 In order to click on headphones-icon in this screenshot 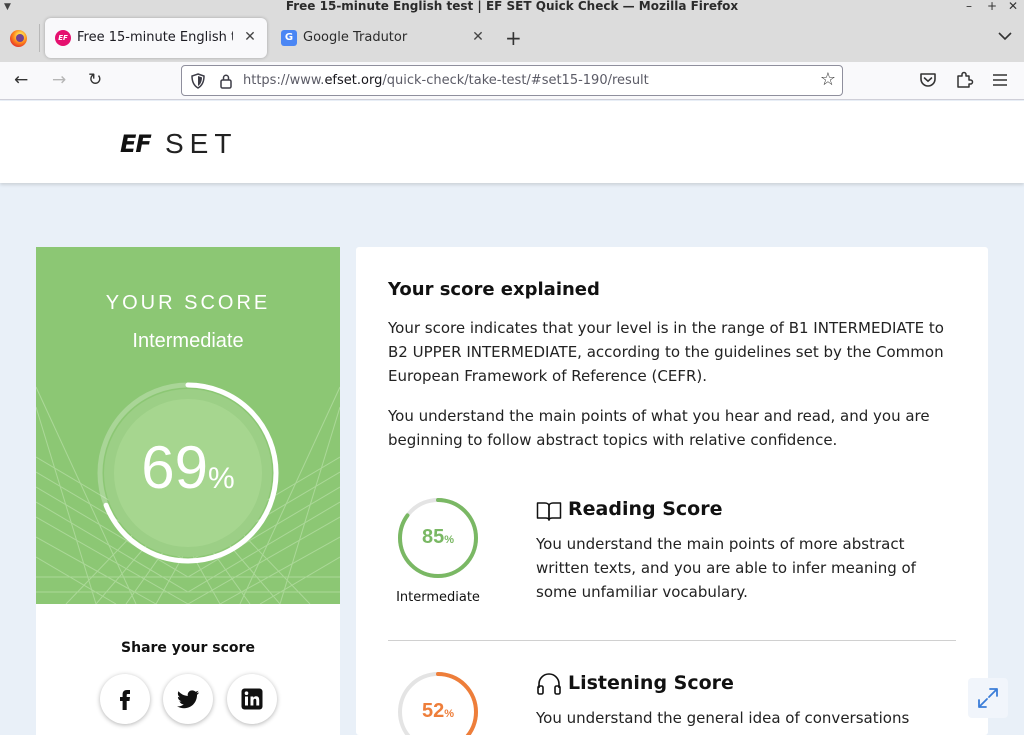, I will do `click(549, 684)`.